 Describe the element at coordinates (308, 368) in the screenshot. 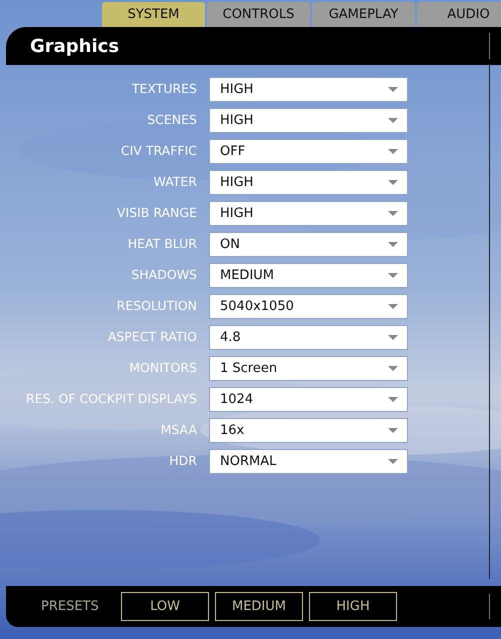

I see `dropdown: 1 Screen` at that location.